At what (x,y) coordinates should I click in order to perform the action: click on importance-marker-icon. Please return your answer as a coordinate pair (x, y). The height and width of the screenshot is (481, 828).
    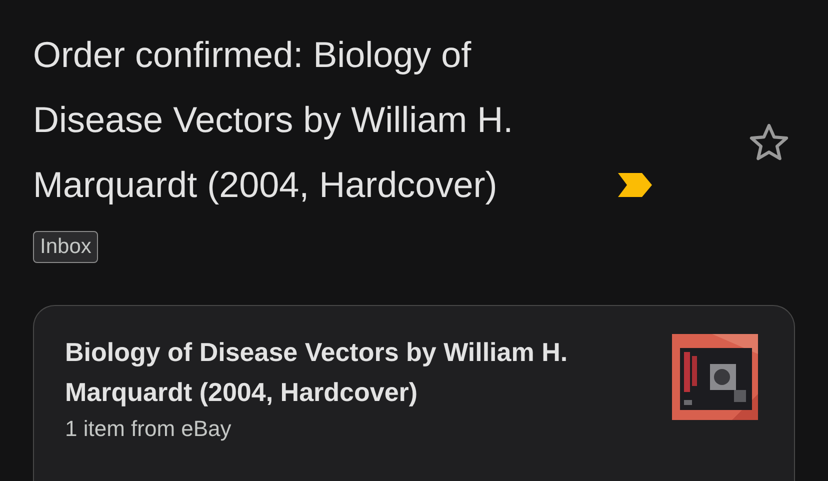
    Looking at the image, I should click on (635, 185).